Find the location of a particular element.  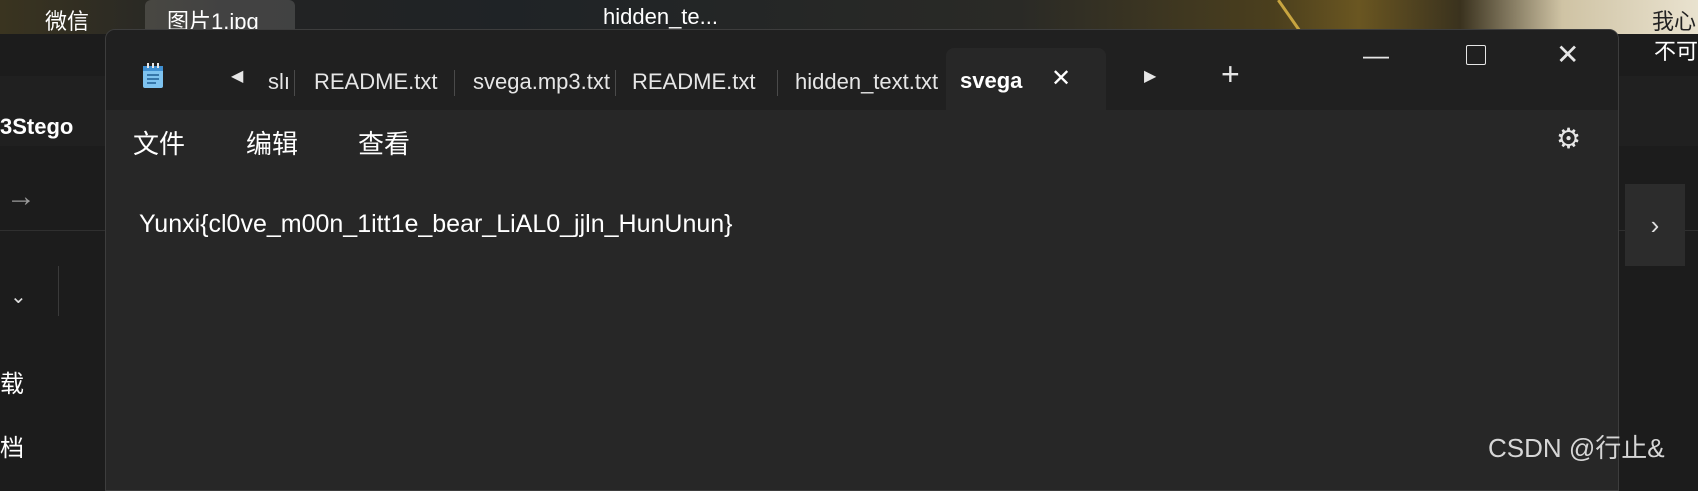

menu-file: 文件 is located at coordinates (159, 142).